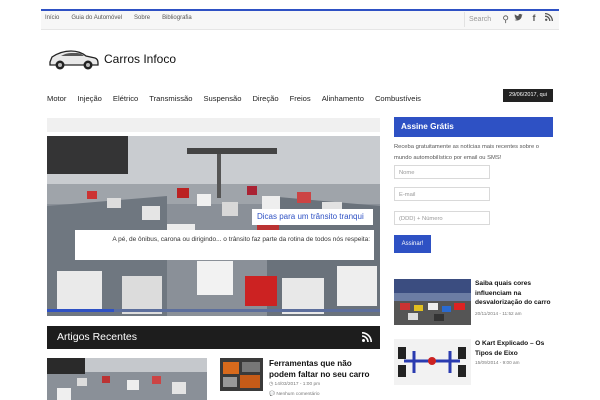 Image resolution: width=600 pixels, height=400 pixels. What do you see at coordinates (484, 19) in the screenshot?
I see `search-input: Search` at bounding box center [484, 19].